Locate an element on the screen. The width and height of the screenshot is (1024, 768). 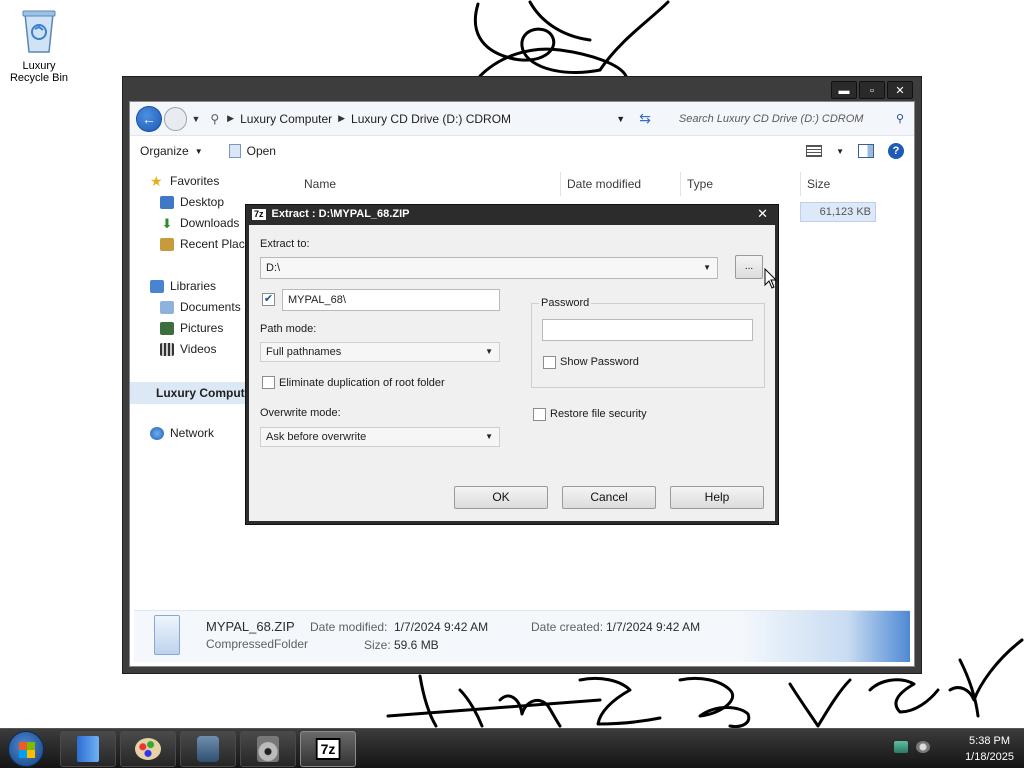
restore-security-checkbox is located at coordinates (539, 414).